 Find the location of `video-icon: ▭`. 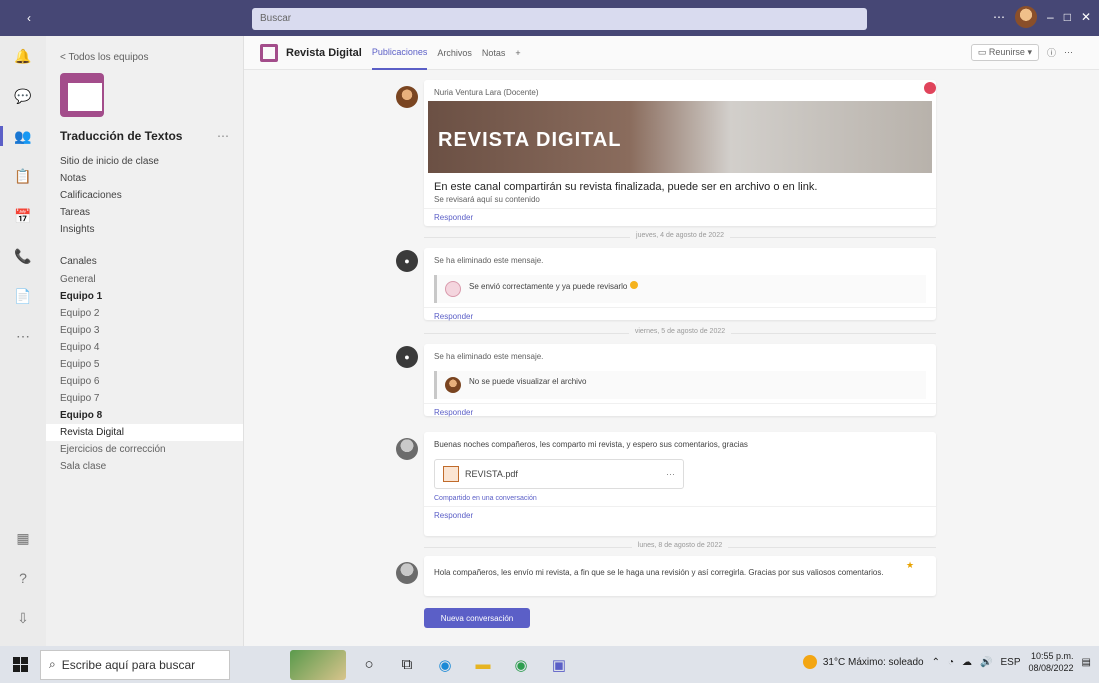

video-icon: ▭ is located at coordinates (982, 52).